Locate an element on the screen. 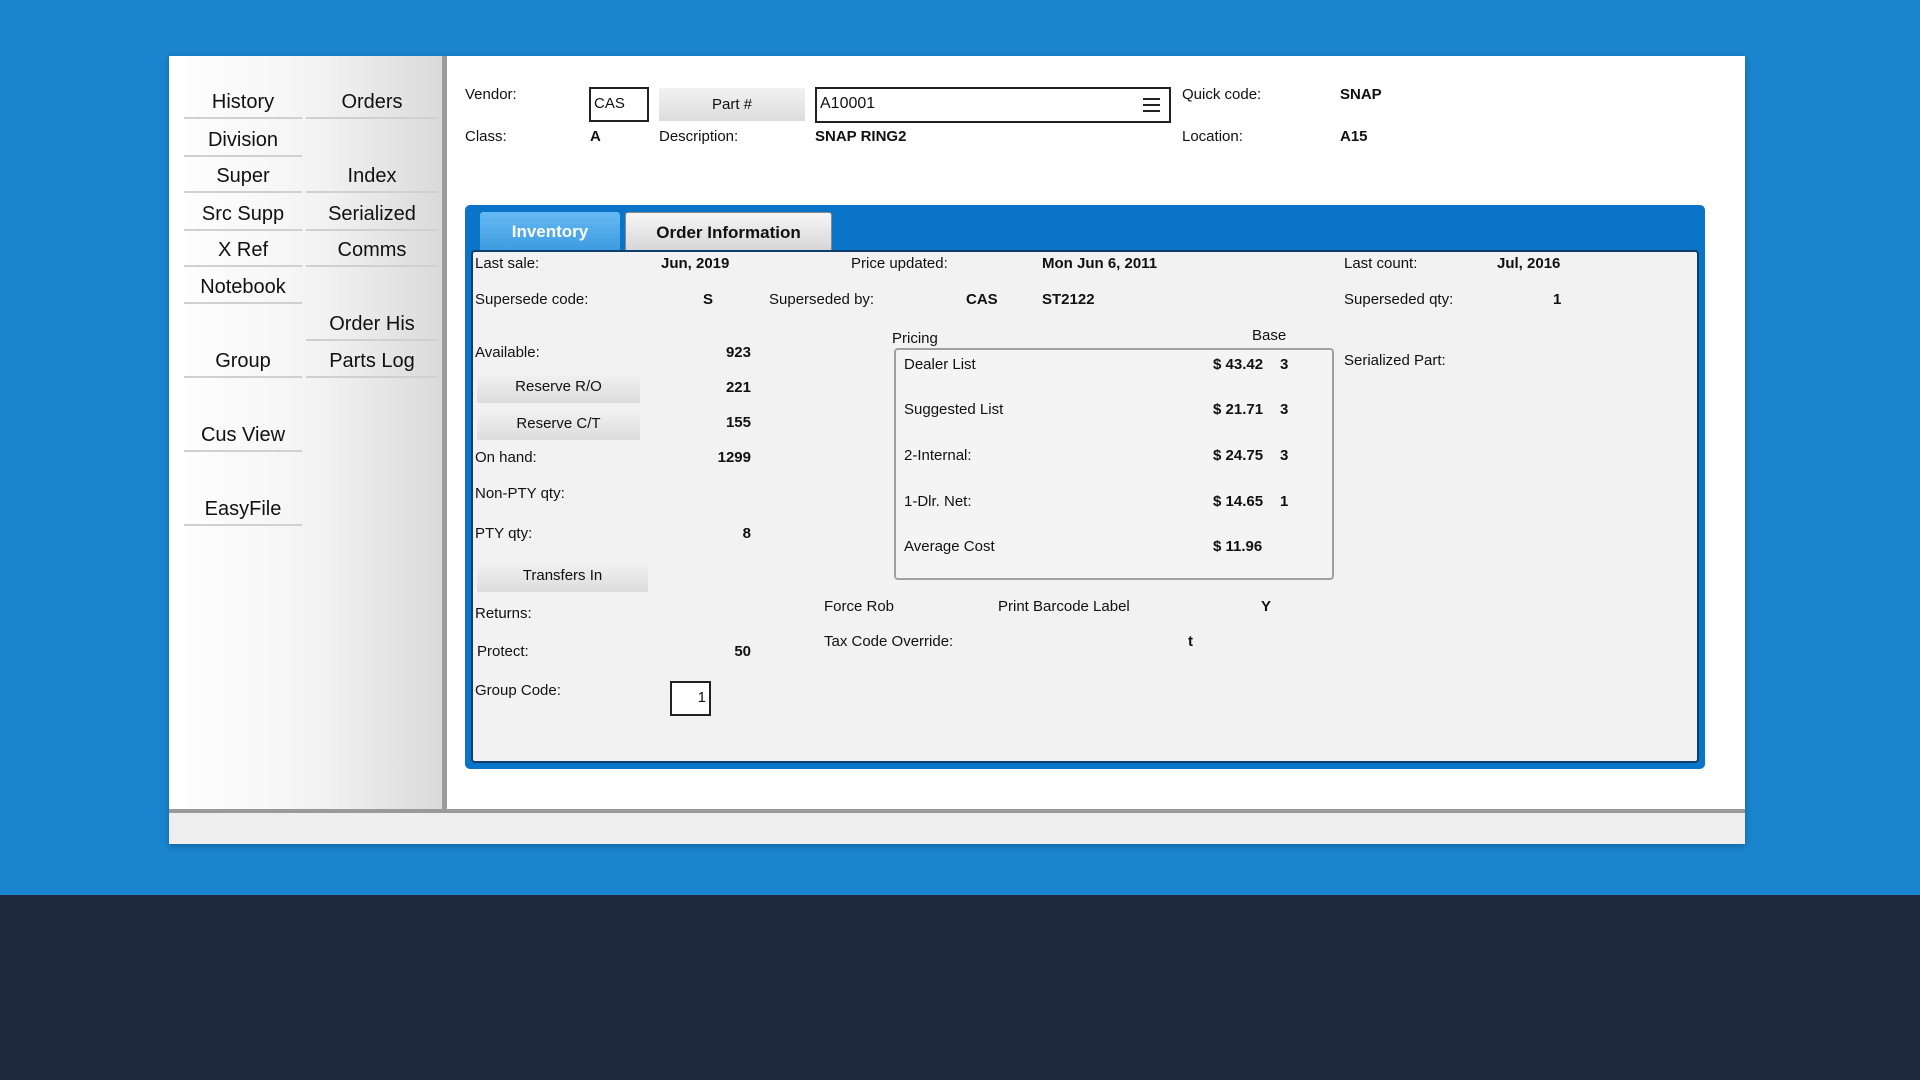 The image size is (1920, 1080). reserve-ro-button: Reserve R/O is located at coordinates (558, 388).